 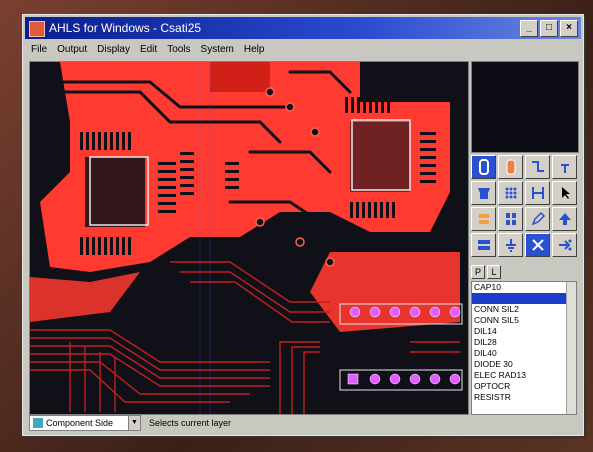 I want to click on via-tool-icon, so click(x=483, y=167).